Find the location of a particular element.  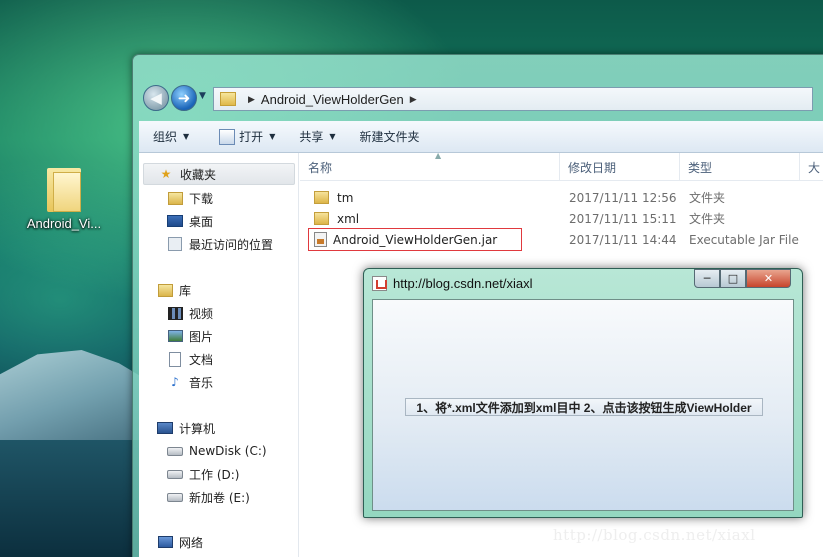

column-header-row: 名称 ▲ 修改日期 类型 大 is located at coordinates (561, 166).